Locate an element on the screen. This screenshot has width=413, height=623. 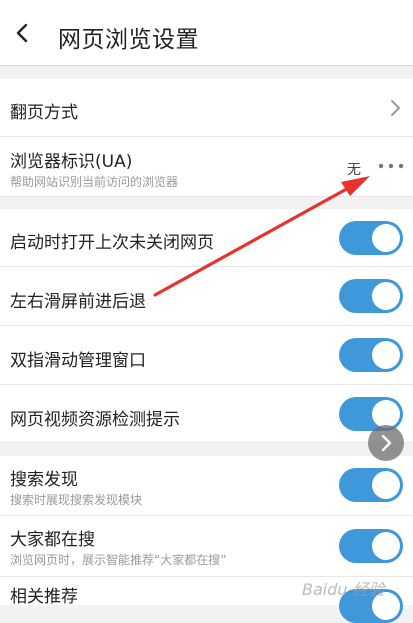
setting-value: 无 is located at coordinates (354, 170).